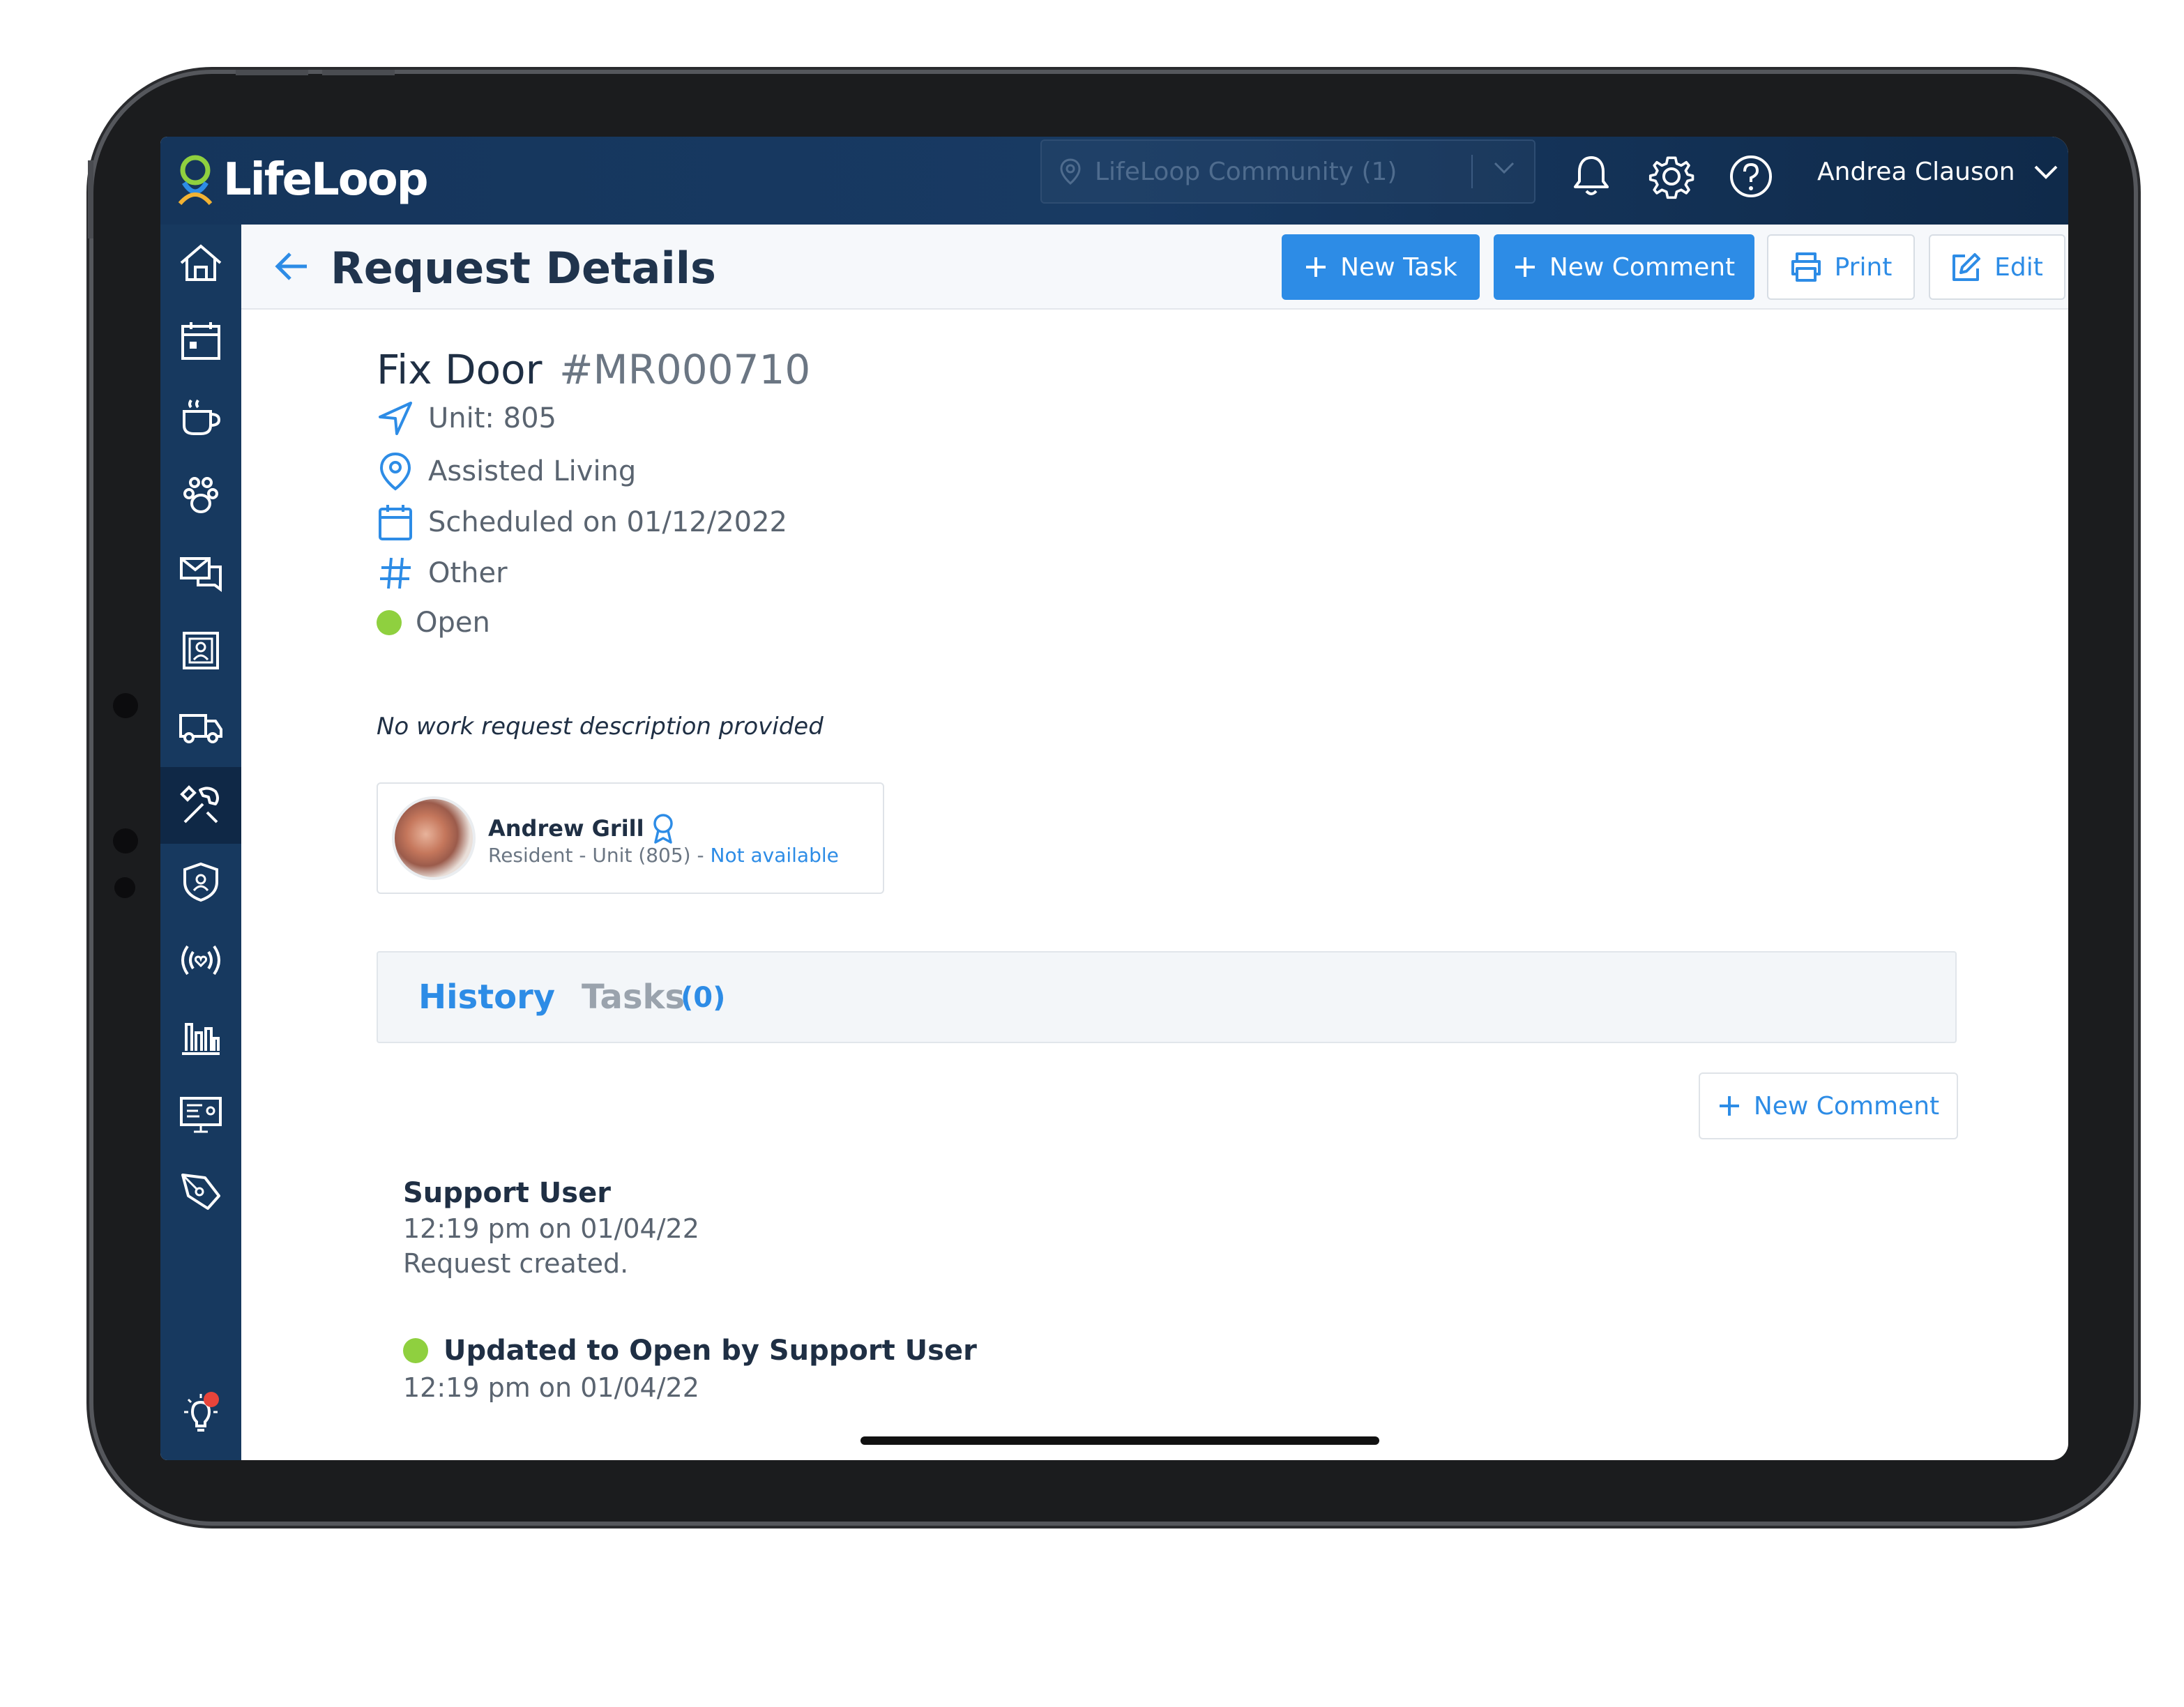 Image resolution: width=2184 pixels, height=1707 pixels. I want to click on print-button: Print, so click(1841, 267).